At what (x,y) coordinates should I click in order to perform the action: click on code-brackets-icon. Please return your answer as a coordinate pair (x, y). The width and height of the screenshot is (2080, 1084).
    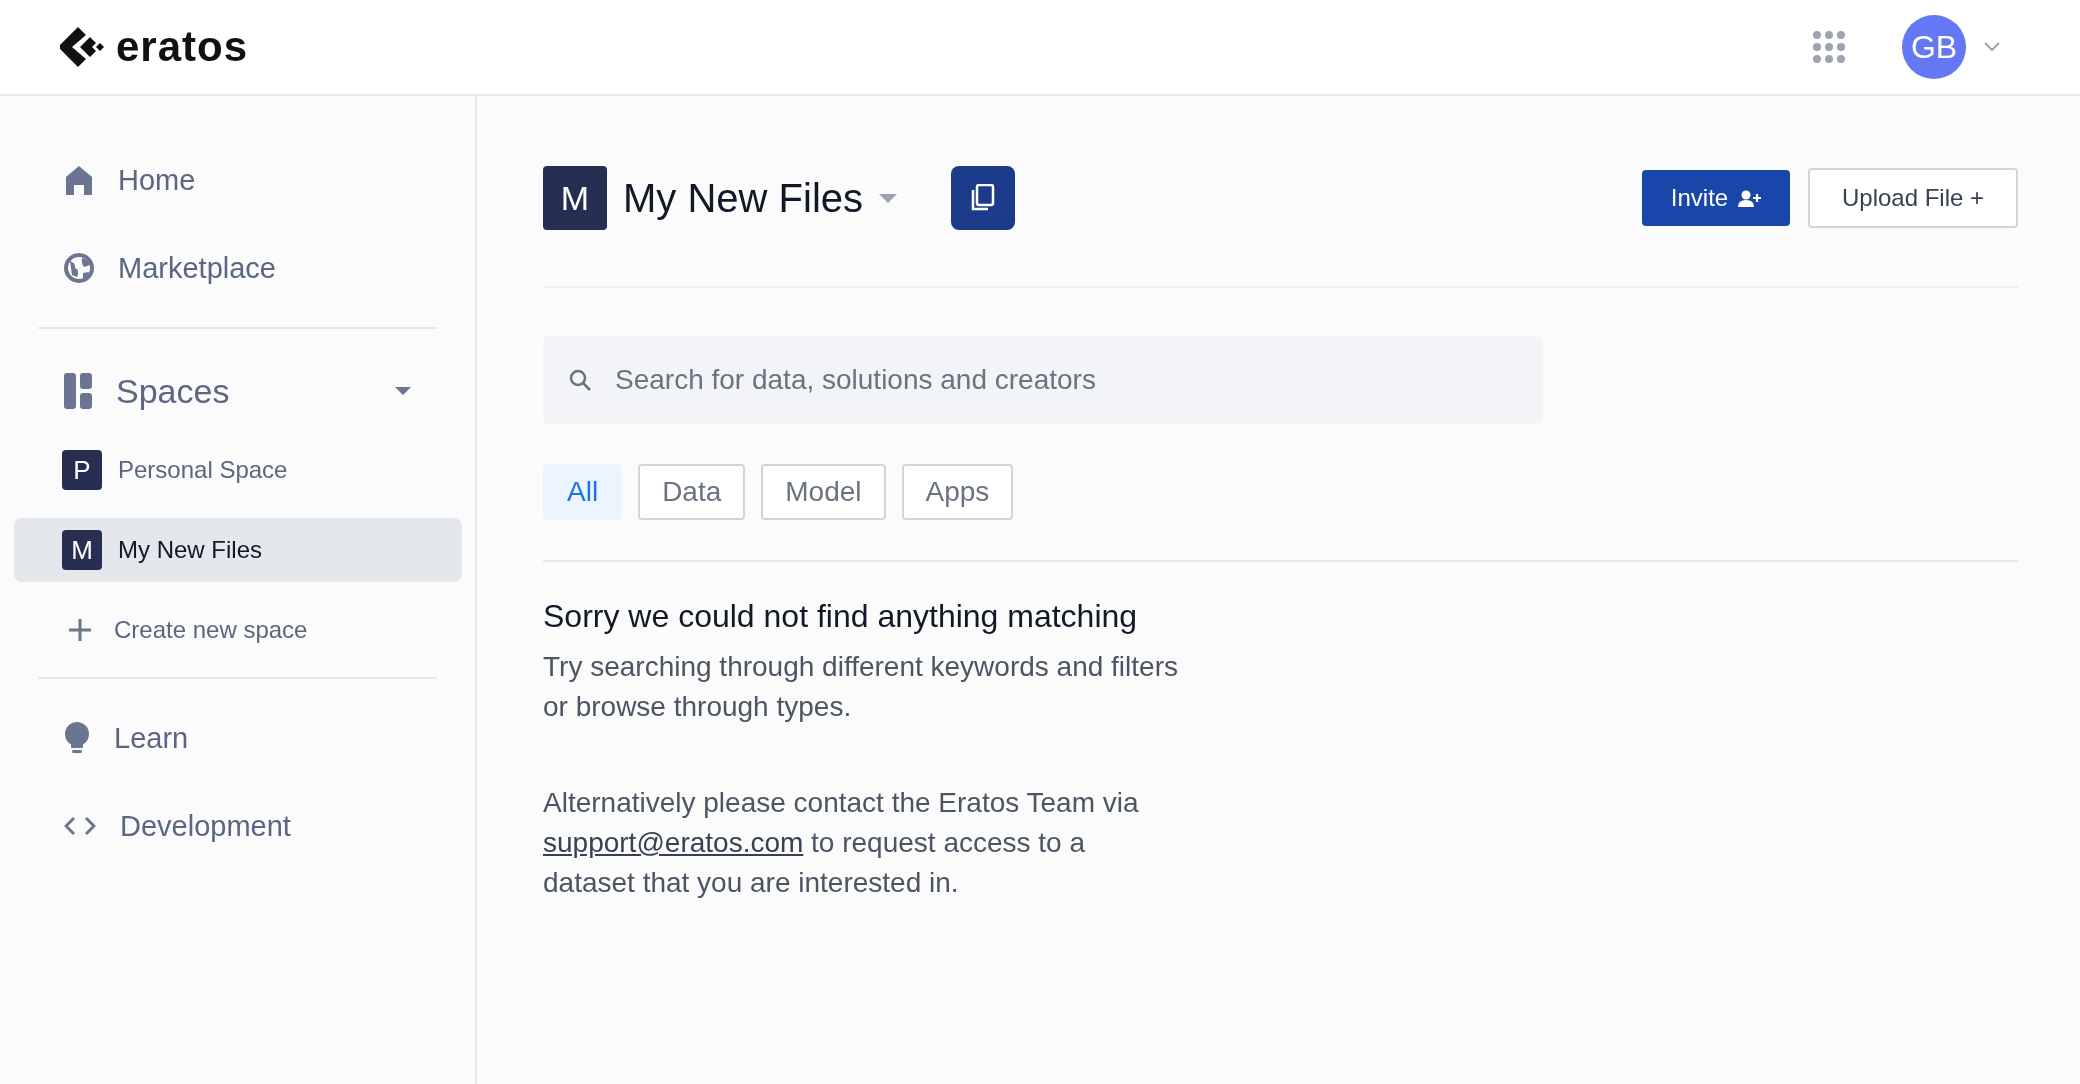
    Looking at the image, I should click on (80, 826).